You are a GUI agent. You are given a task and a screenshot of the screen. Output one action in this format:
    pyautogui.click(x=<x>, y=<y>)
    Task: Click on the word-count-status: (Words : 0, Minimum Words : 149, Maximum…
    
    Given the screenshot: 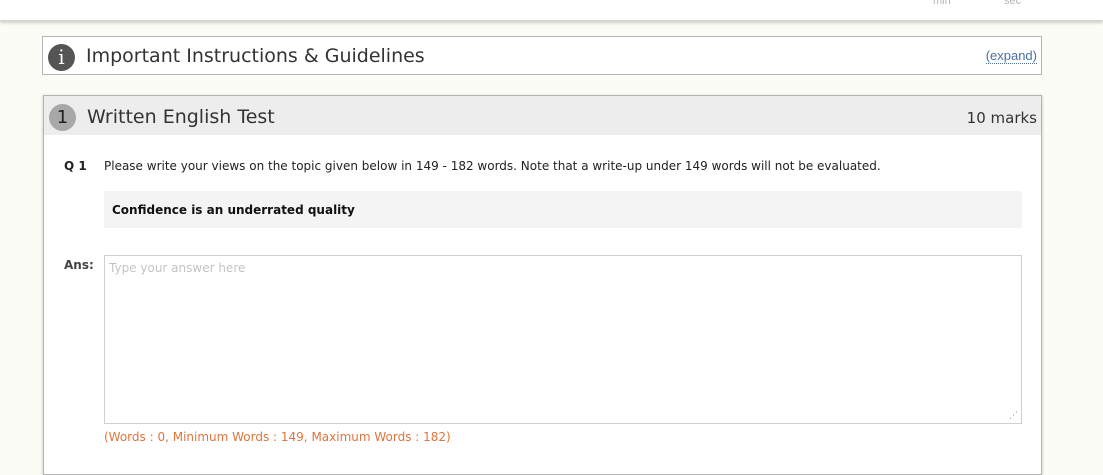 What is the action you would take?
    pyautogui.click(x=277, y=437)
    